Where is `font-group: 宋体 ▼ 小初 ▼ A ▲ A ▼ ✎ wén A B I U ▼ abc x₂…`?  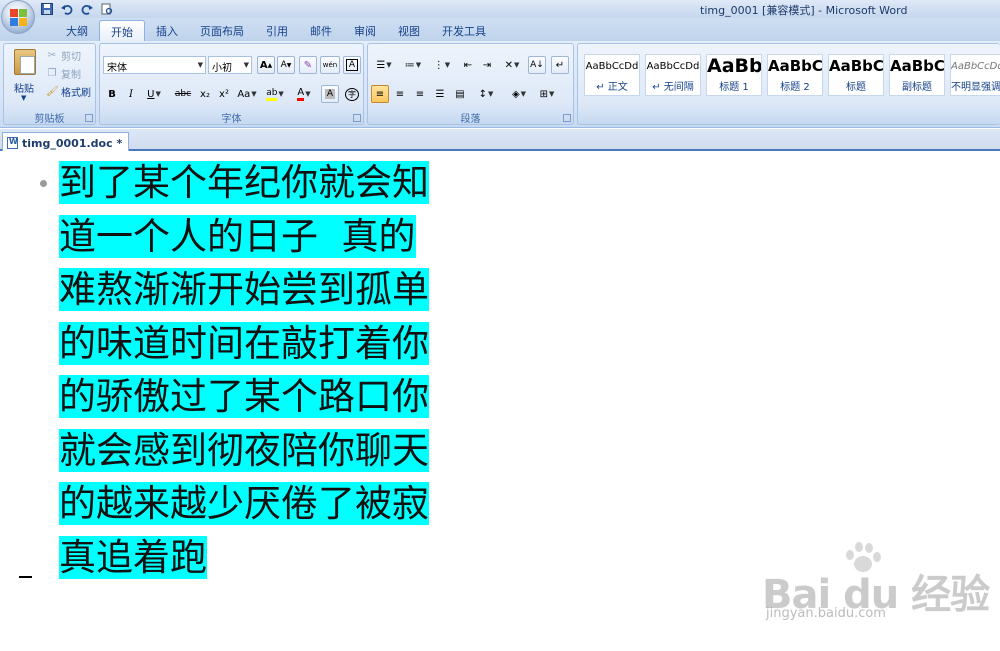 font-group: 宋体 ▼ 小初 ▼ A ▲ A ▼ ✎ wén A B I U ▼ abc x₂… is located at coordinates (231, 84).